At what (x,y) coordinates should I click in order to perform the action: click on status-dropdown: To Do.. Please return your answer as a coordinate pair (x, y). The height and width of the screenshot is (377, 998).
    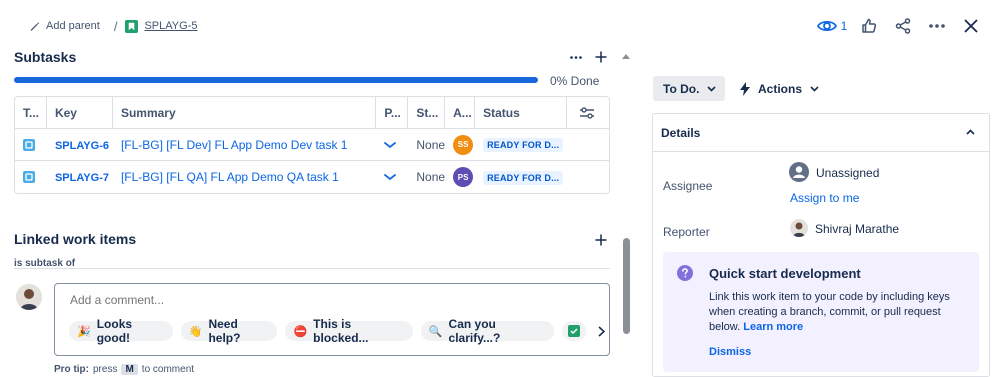
    Looking at the image, I should click on (689, 88).